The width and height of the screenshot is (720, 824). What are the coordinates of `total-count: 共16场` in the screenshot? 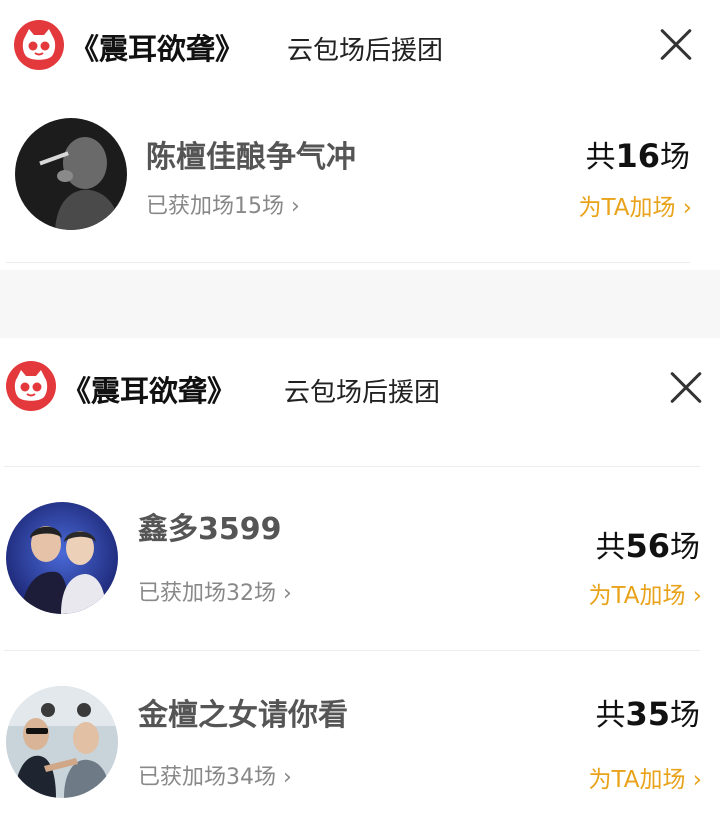 It's located at (637, 156).